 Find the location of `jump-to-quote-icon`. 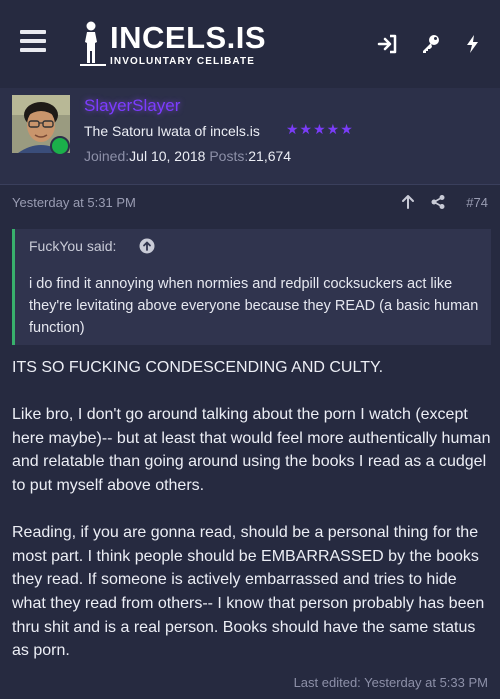

jump-to-quote-icon is located at coordinates (147, 248).